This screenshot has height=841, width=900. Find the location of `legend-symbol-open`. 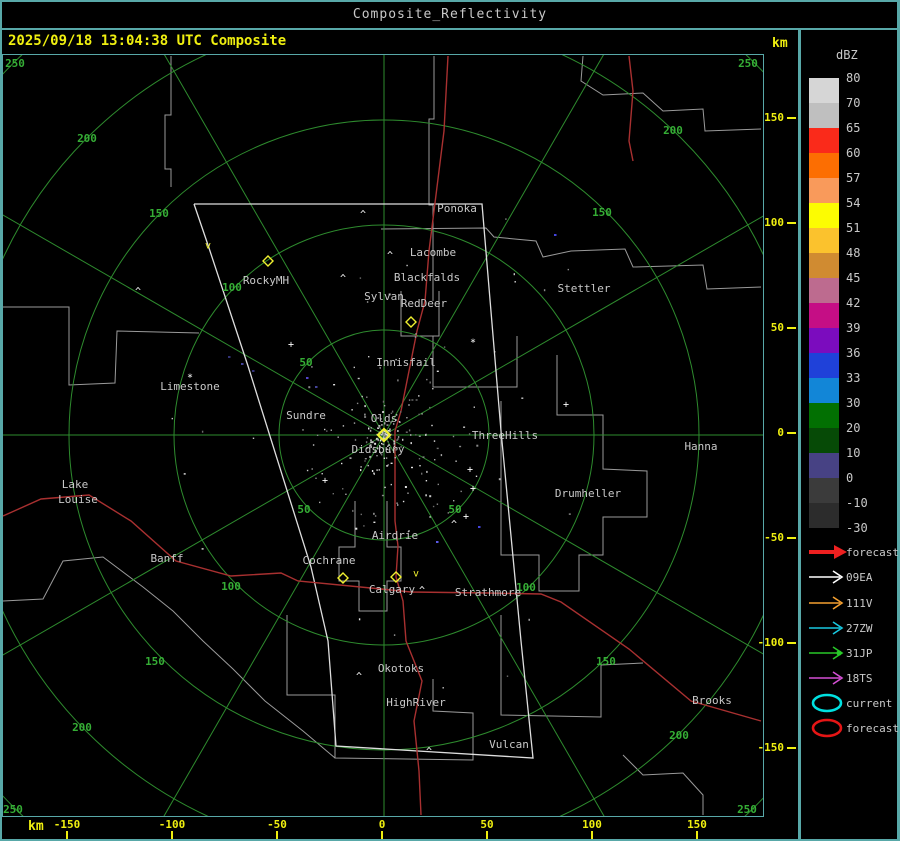

legend-symbol-open is located at coordinates (826, 628).